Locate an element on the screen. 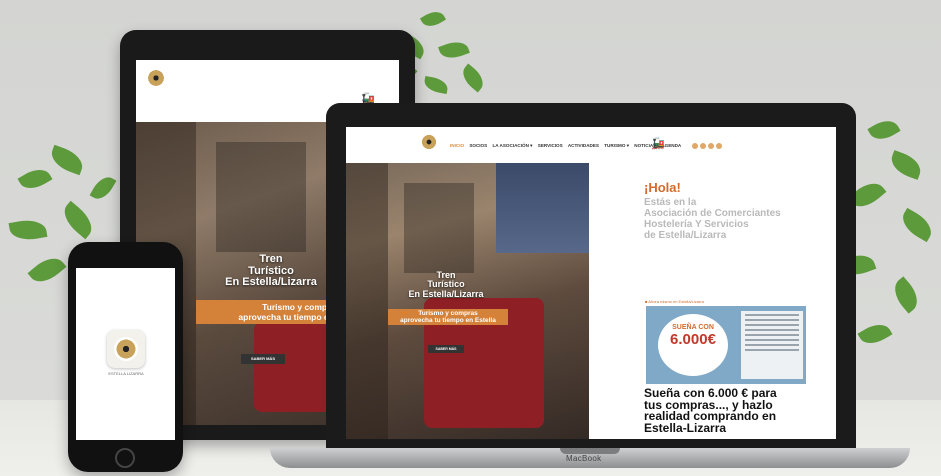 The image size is (941, 476). promo-bubble: SUEÑA CON 6.000€ is located at coordinates (693, 345).